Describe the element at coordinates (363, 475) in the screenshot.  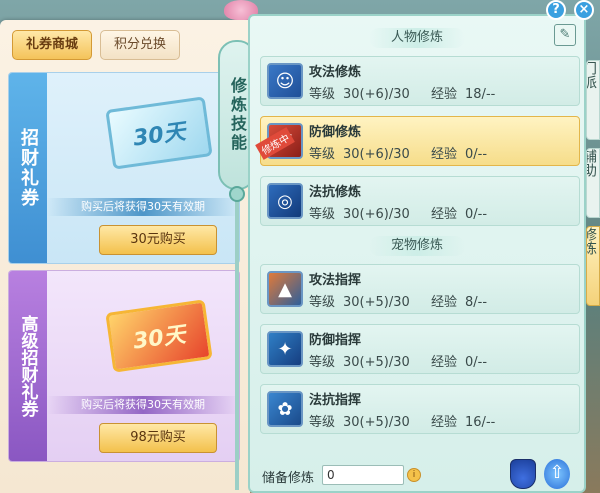
I see `reserve-input: 0` at that location.